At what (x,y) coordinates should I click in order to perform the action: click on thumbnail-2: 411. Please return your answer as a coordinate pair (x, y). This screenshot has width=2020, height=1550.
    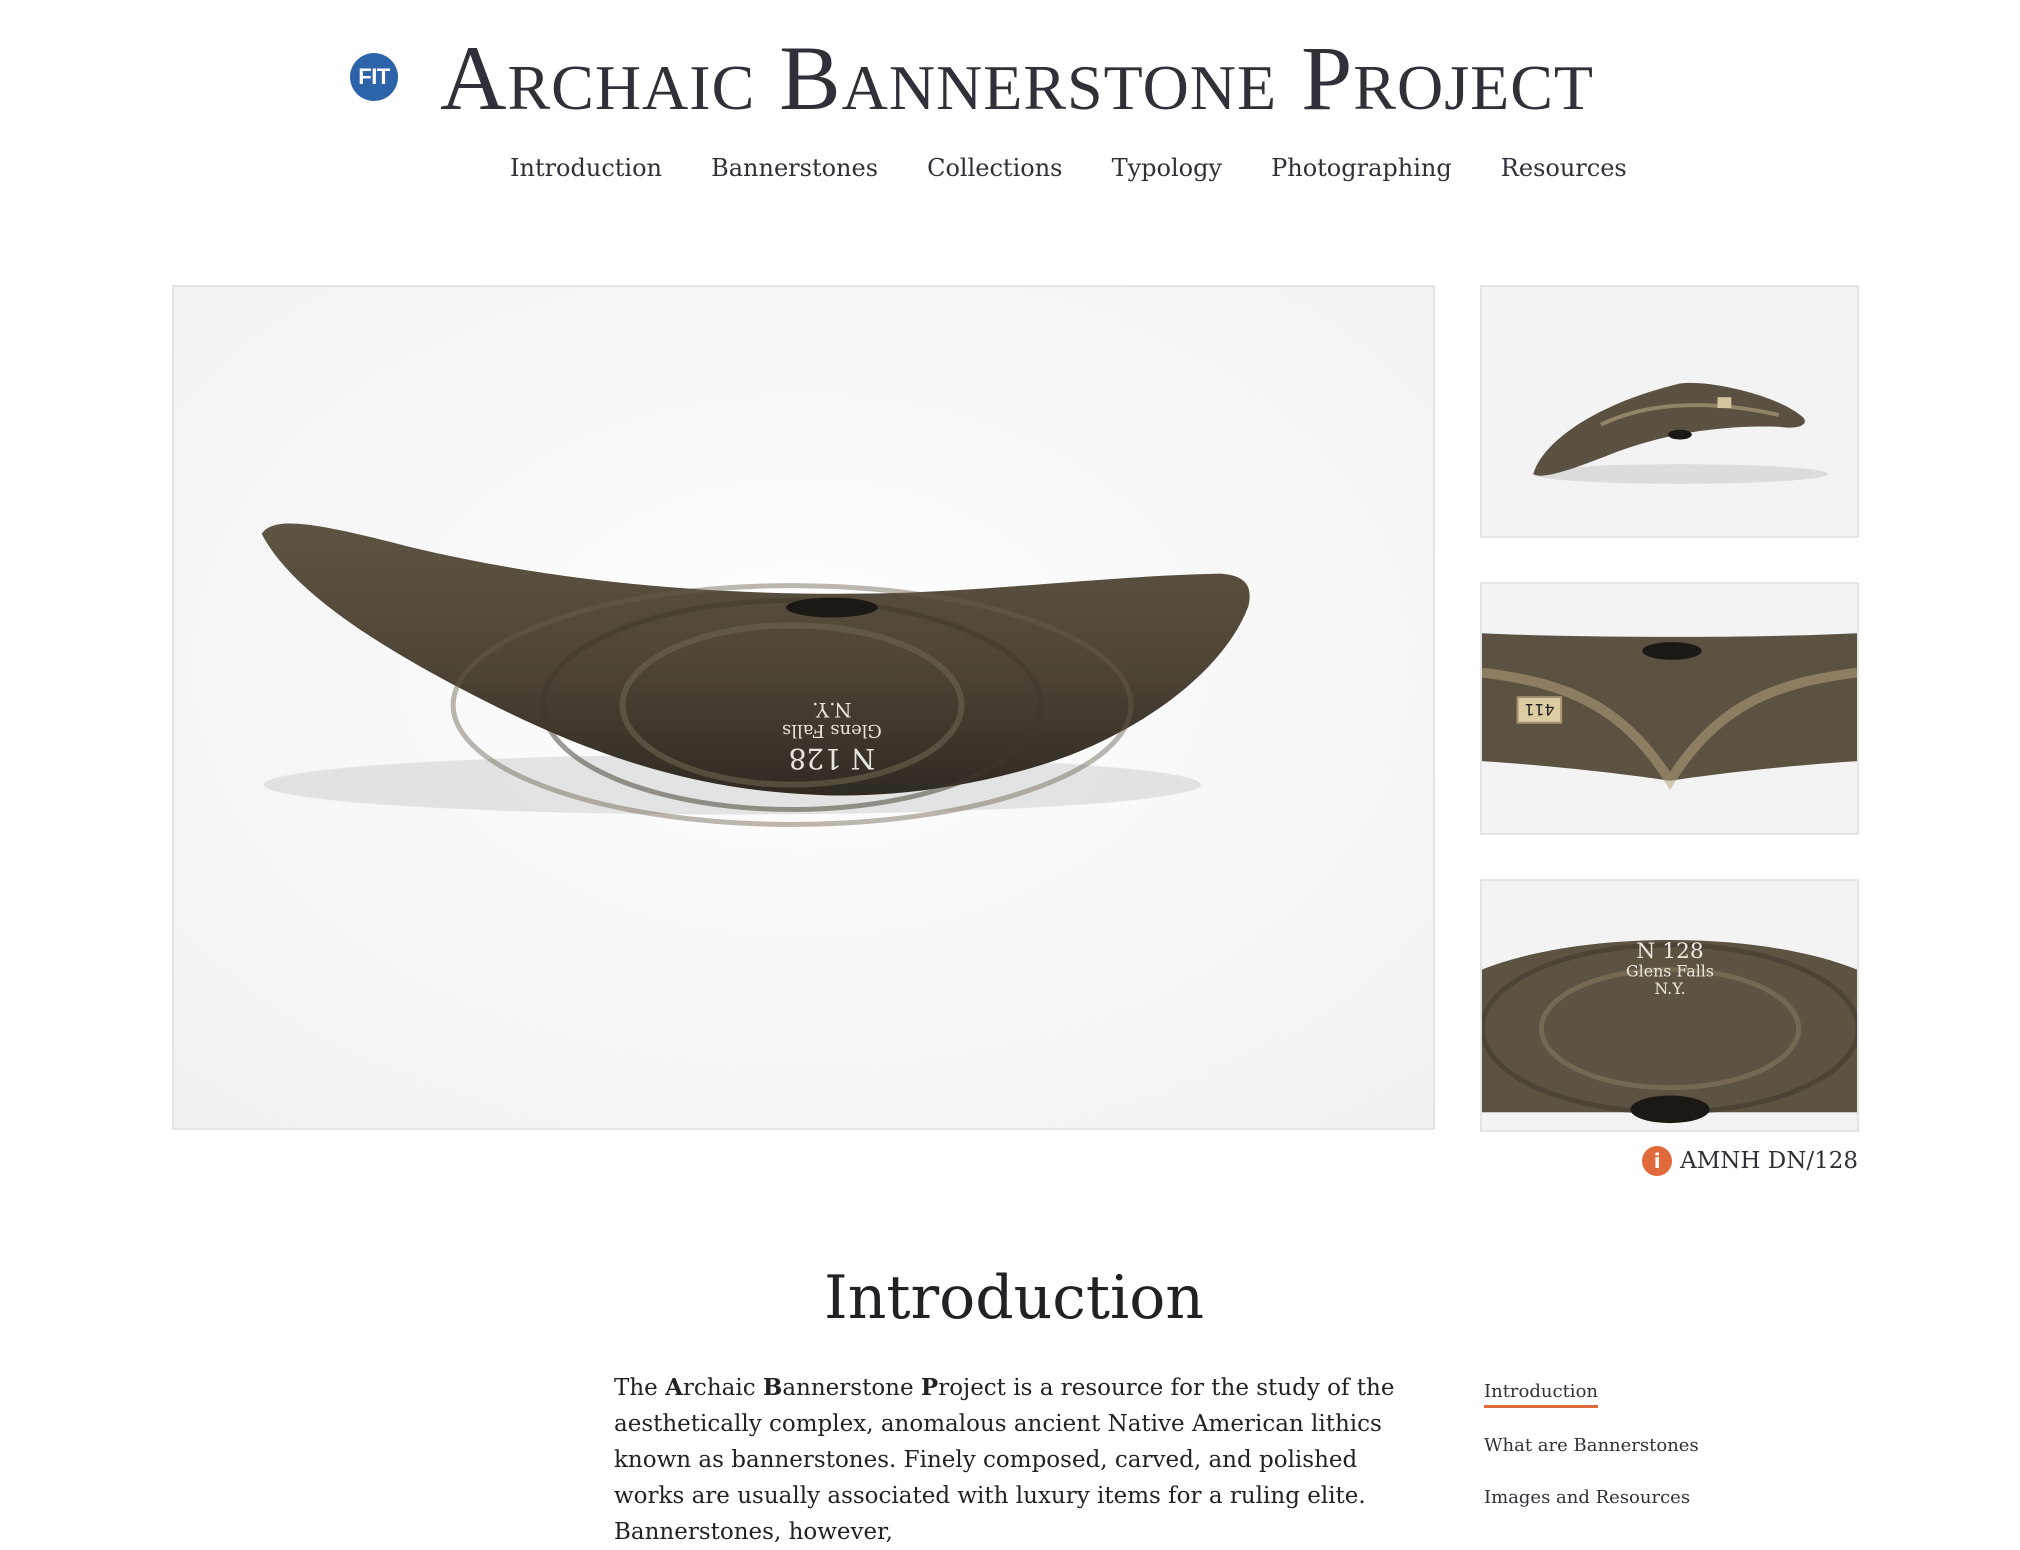
    Looking at the image, I should click on (1669, 708).